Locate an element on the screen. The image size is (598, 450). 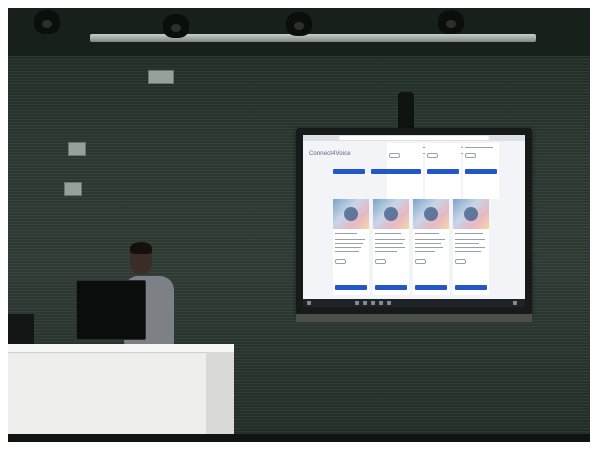
system-tray-icon is located at coordinates (515, 303).